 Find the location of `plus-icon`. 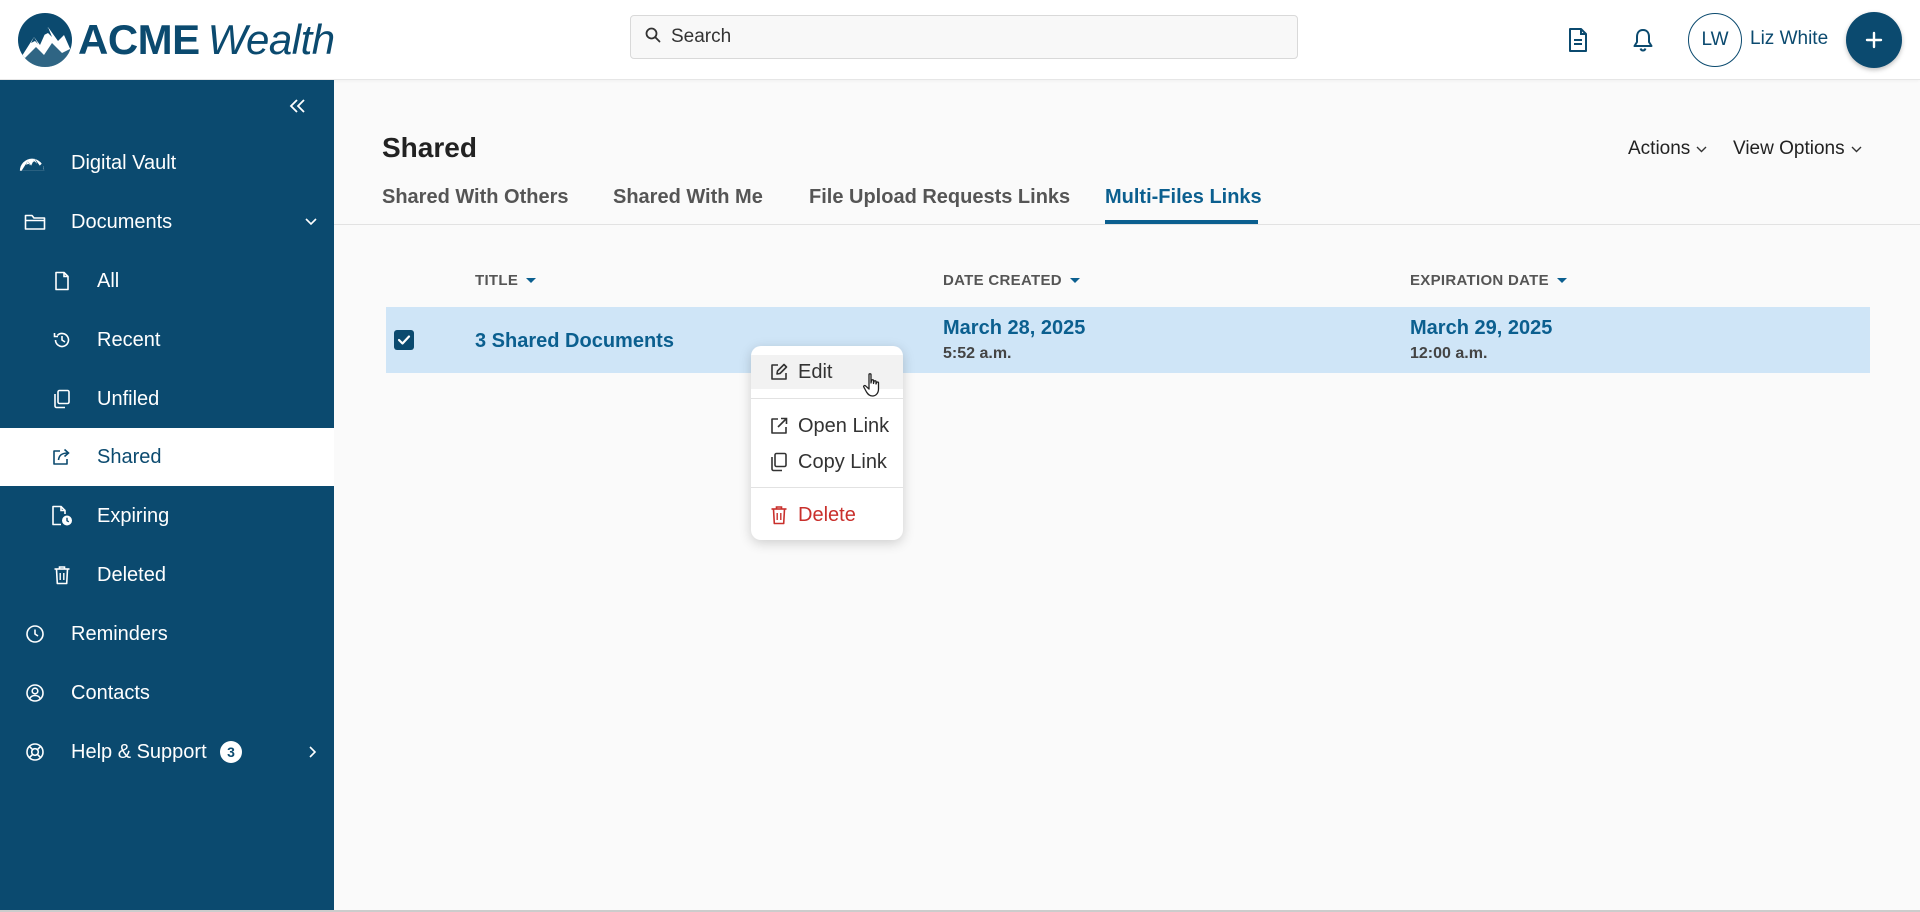

plus-icon is located at coordinates (1874, 40).